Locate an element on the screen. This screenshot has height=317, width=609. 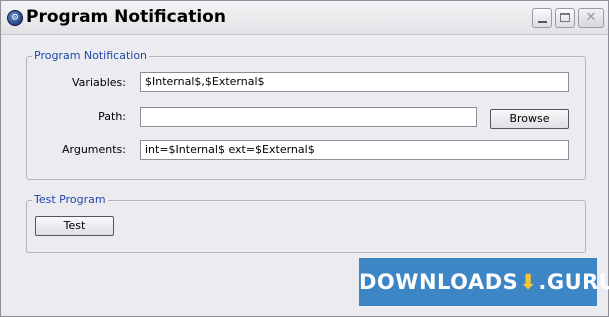
arguments-field: int=$Internal$ ext=$External$ is located at coordinates (354, 150).